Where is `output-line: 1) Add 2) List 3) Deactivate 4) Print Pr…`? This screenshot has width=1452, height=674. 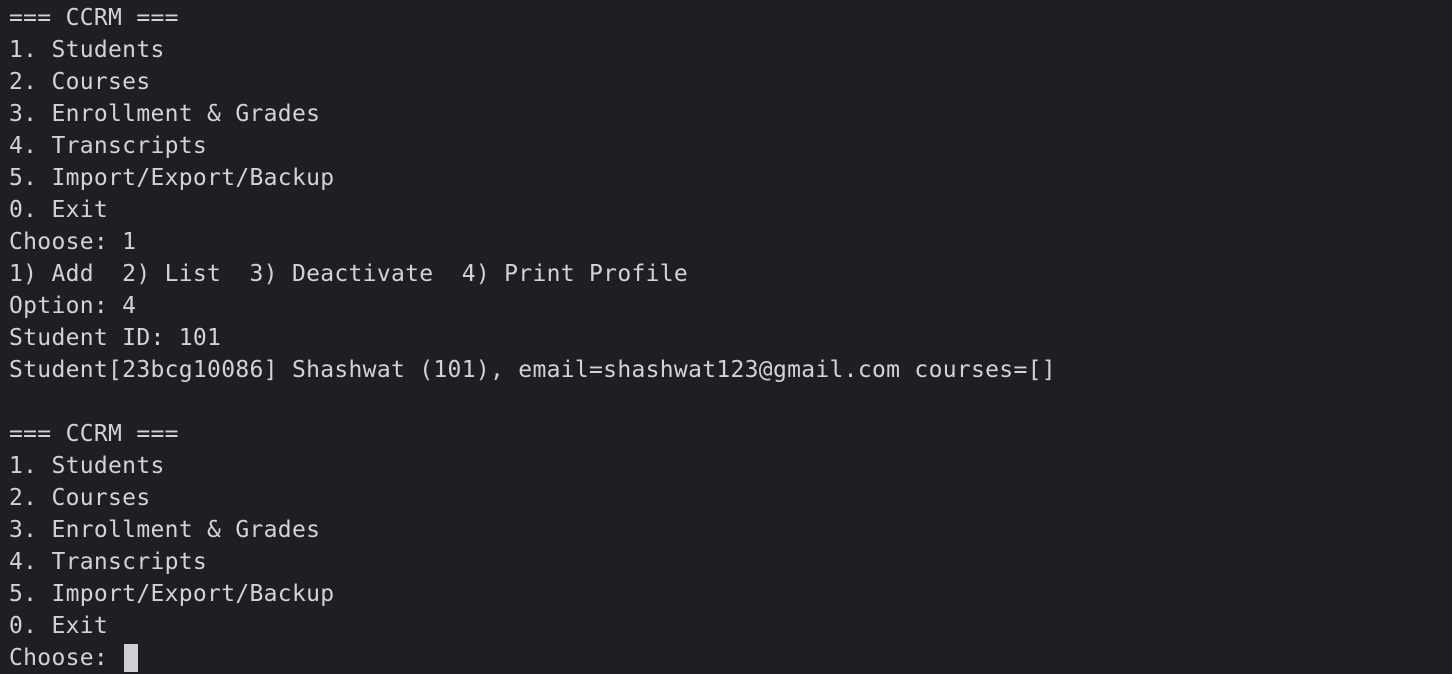
output-line: 1) Add 2) List 3) Deactivate 4) Print Pr… is located at coordinates (349, 274).